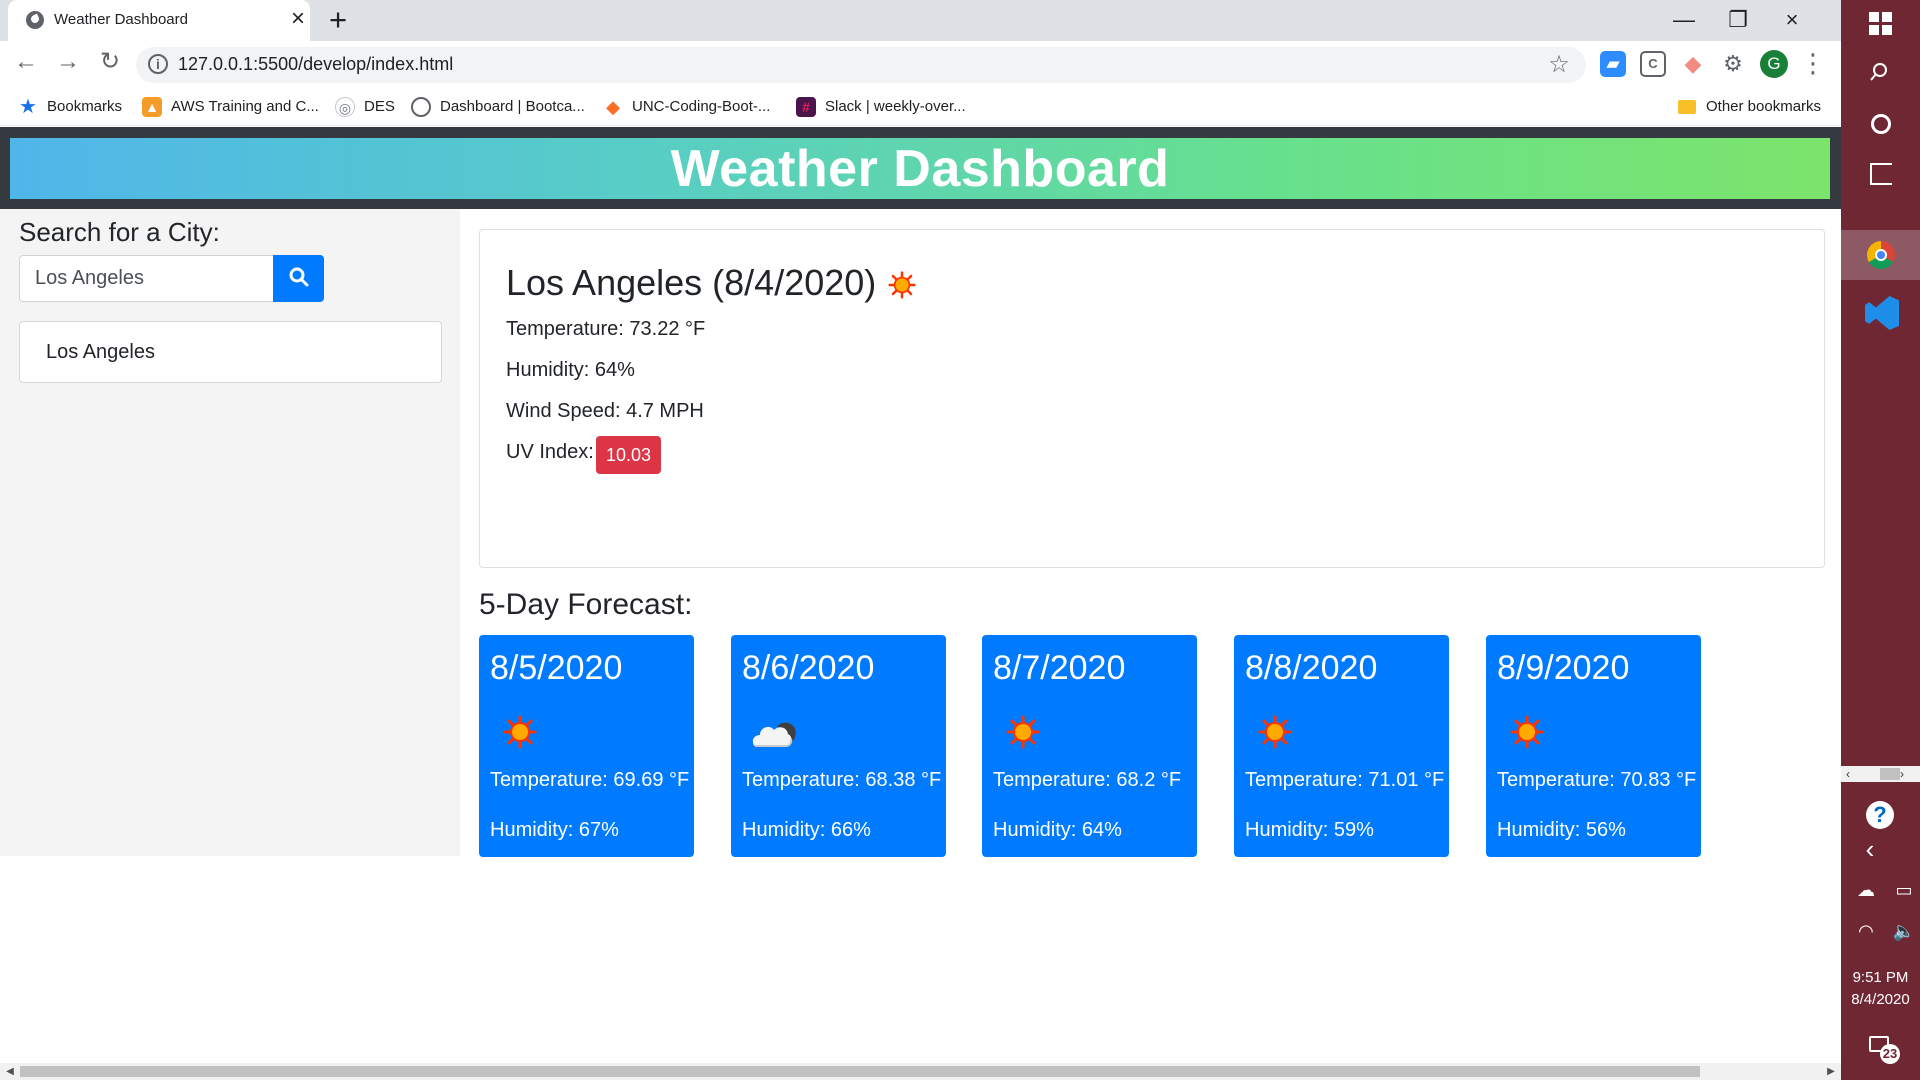 The height and width of the screenshot is (1080, 1920). I want to click on cortana-button, so click(1880, 124).